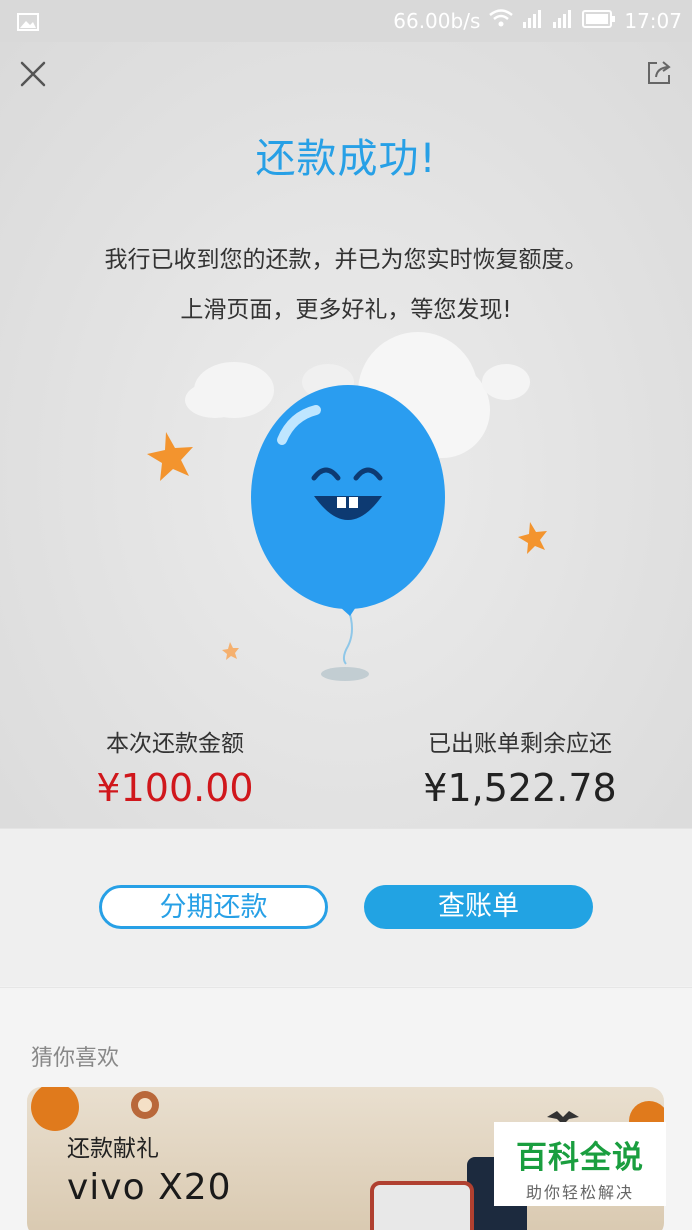 This screenshot has height=1230, width=692. I want to click on share-icon, so click(659, 75).